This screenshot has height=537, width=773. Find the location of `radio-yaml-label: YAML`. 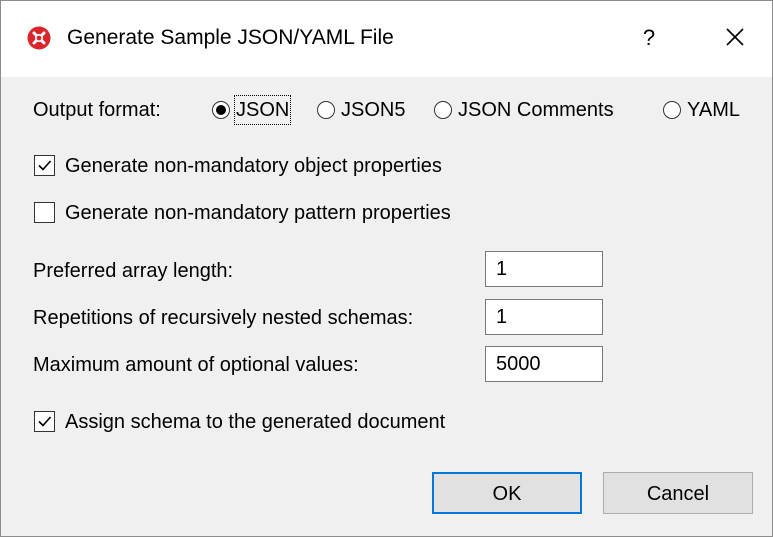

radio-yaml-label: YAML is located at coordinates (713, 110).